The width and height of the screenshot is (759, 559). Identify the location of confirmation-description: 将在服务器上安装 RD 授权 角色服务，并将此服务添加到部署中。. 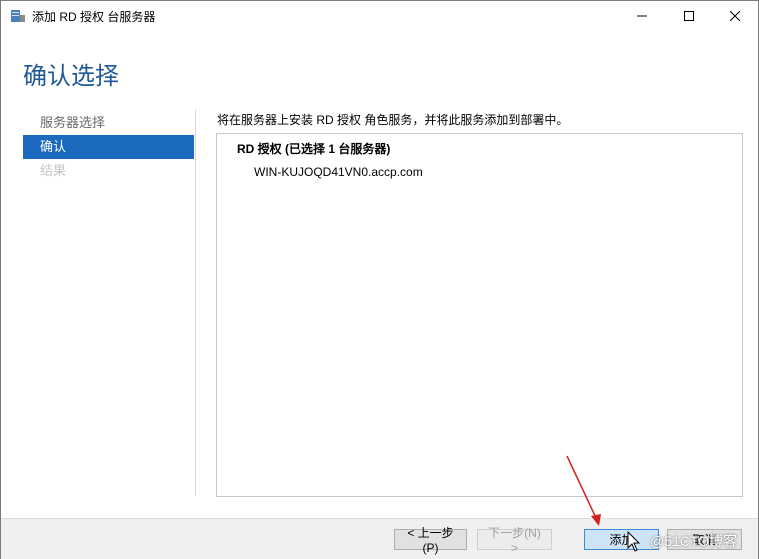
(393, 120).